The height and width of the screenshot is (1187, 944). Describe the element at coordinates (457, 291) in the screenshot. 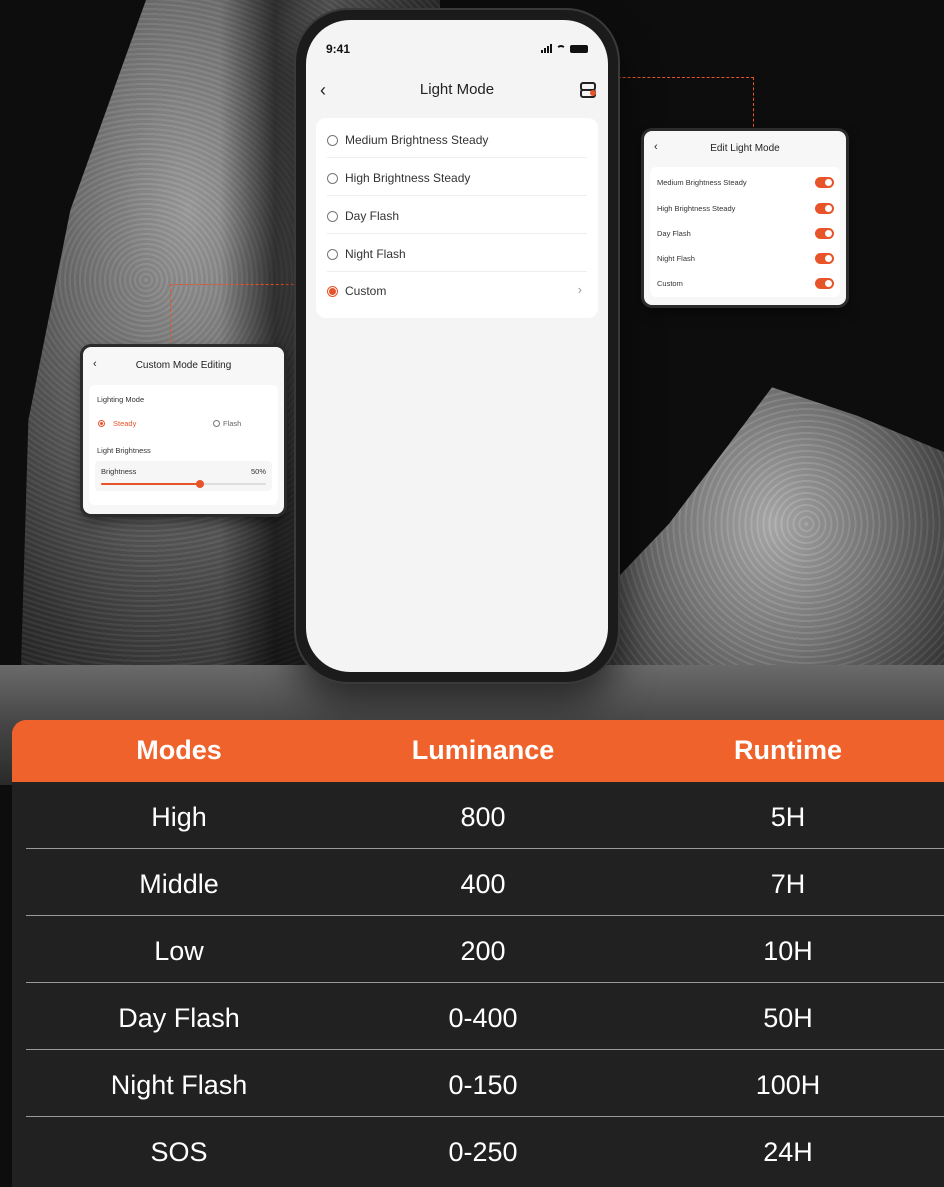

I see `mode-option-custom: Custom ›` at that location.